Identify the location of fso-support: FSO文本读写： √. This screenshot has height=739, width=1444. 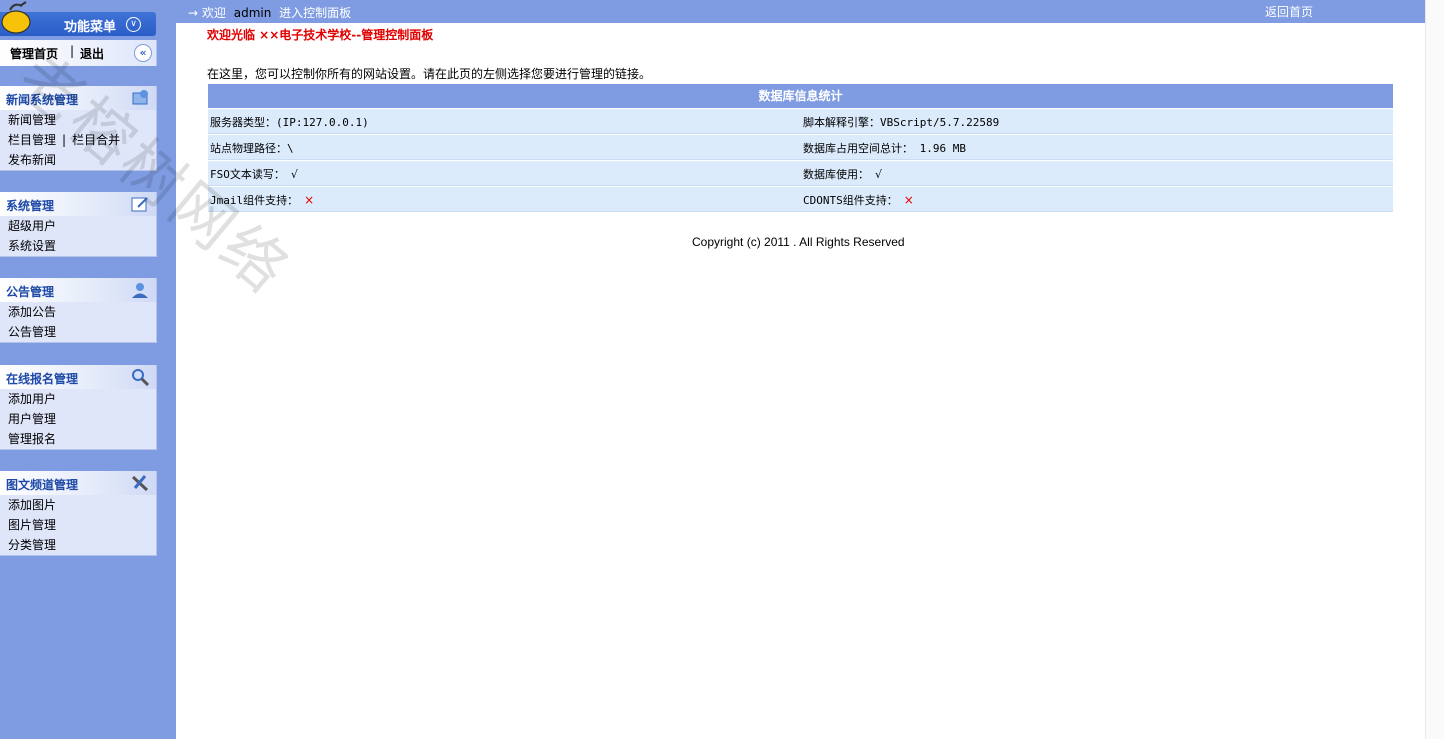
(254, 174).